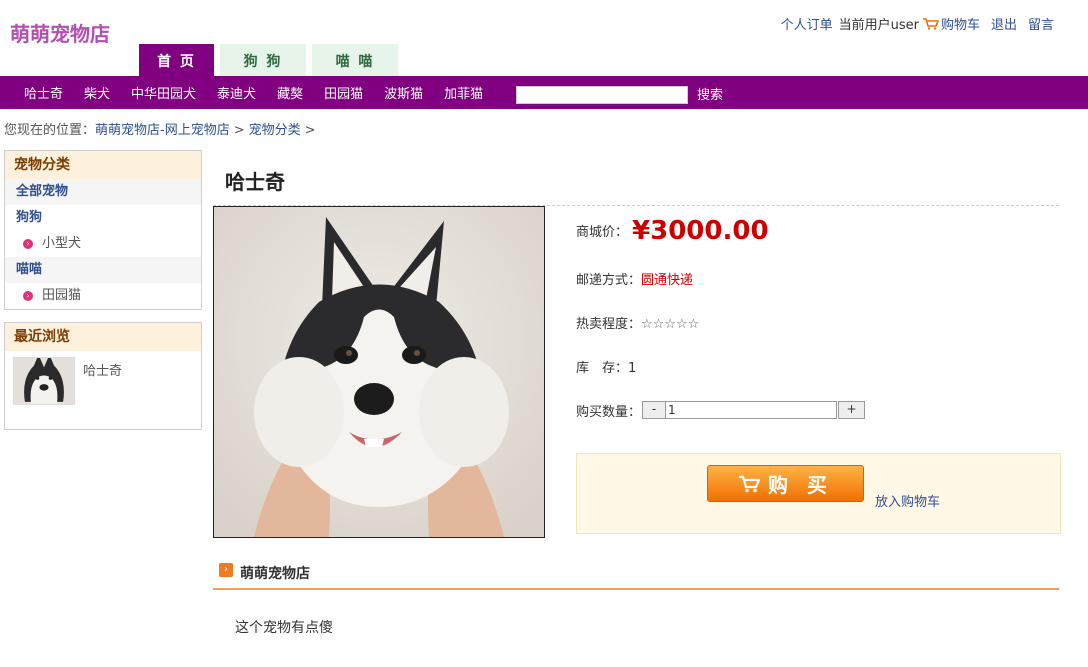 This screenshot has width=1088, height=667. Describe the element at coordinates (632, 368) in the screenshot. I see `stock-value: 1` at that location.